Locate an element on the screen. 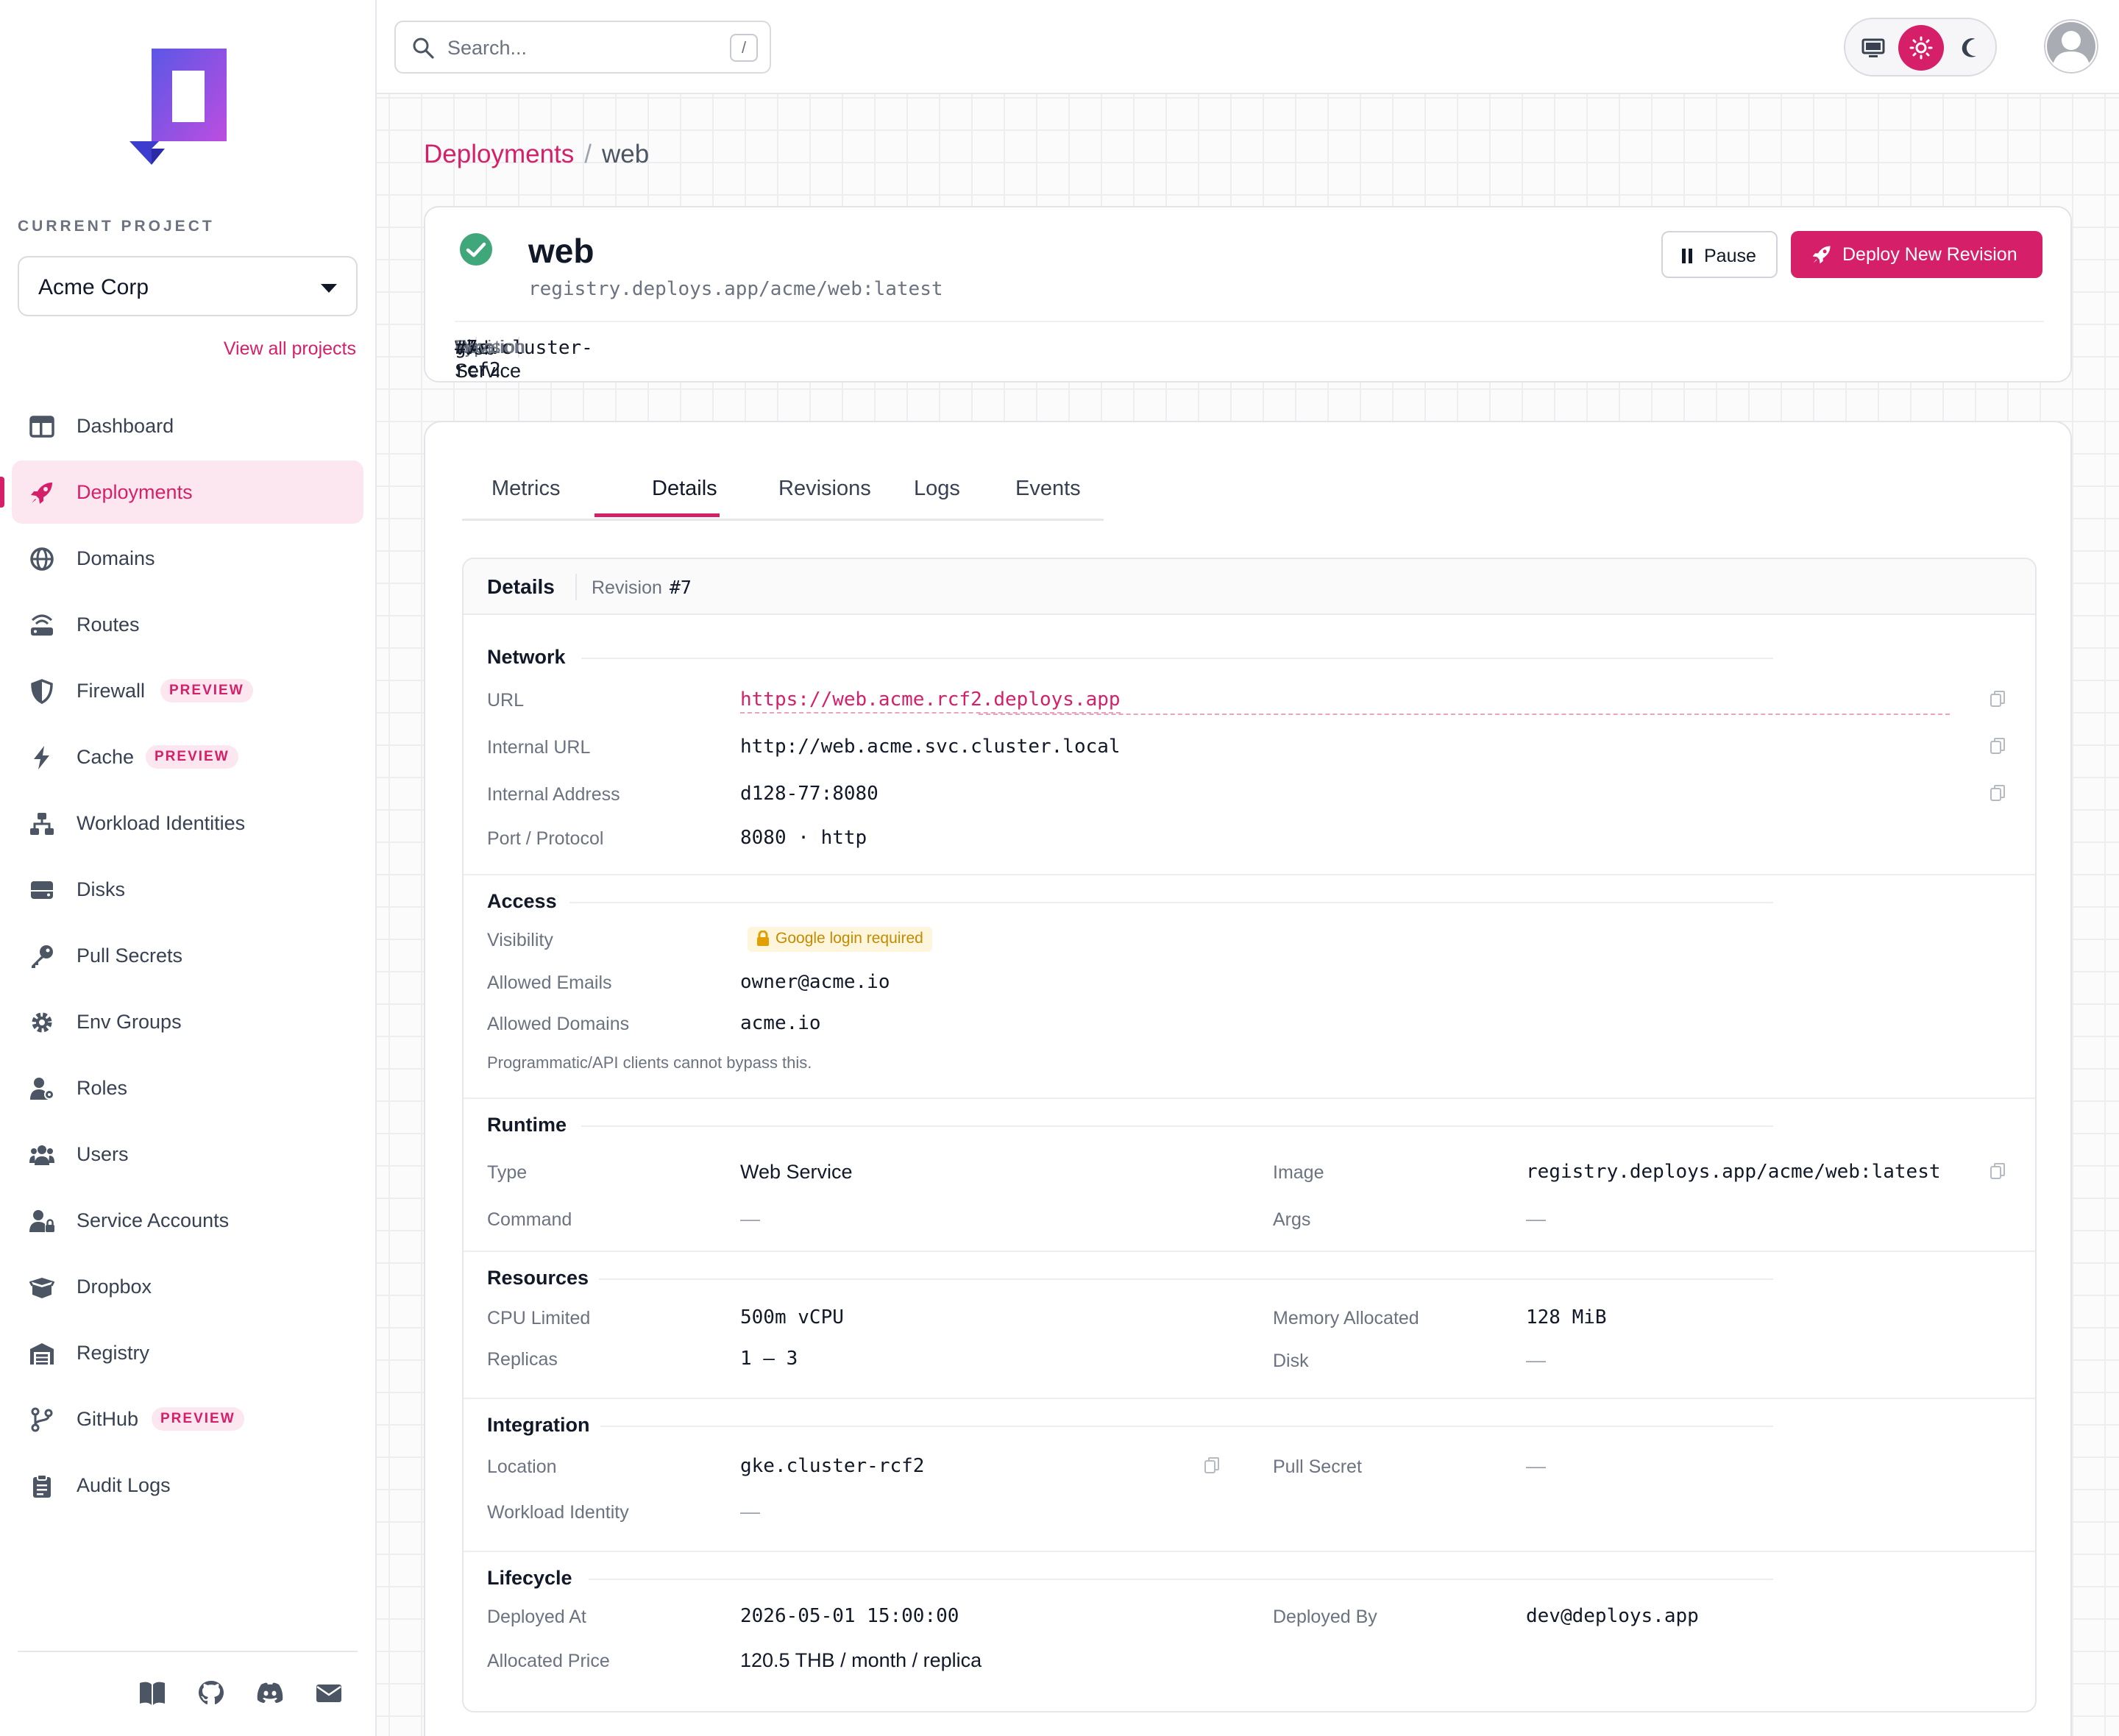 The height and width of the screenshot is (1736, 2119). bolt-icon is located at coordinates (41, 757).